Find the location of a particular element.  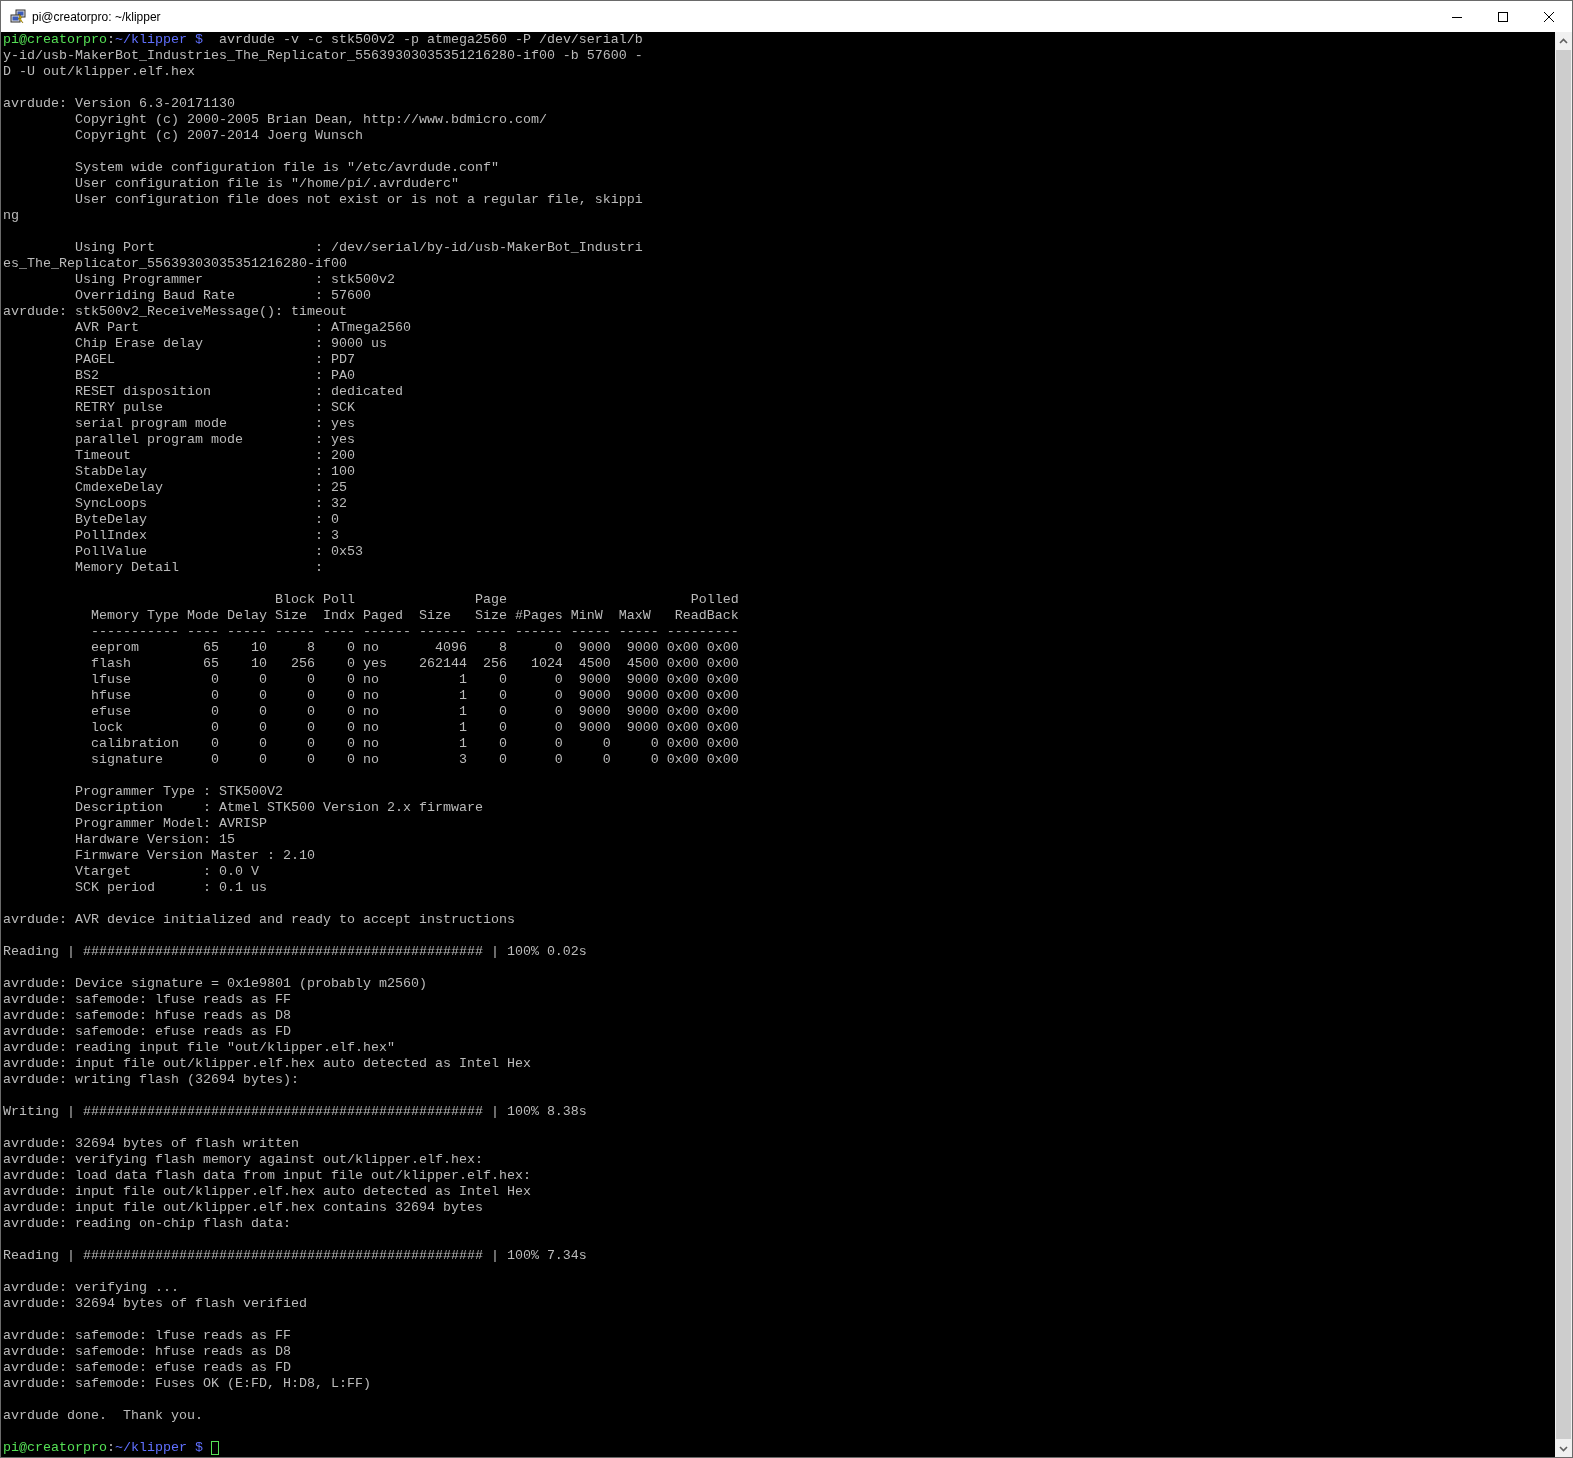

terminal-line: avrdude done. Thank you. is located at coordinates (103, 1416).